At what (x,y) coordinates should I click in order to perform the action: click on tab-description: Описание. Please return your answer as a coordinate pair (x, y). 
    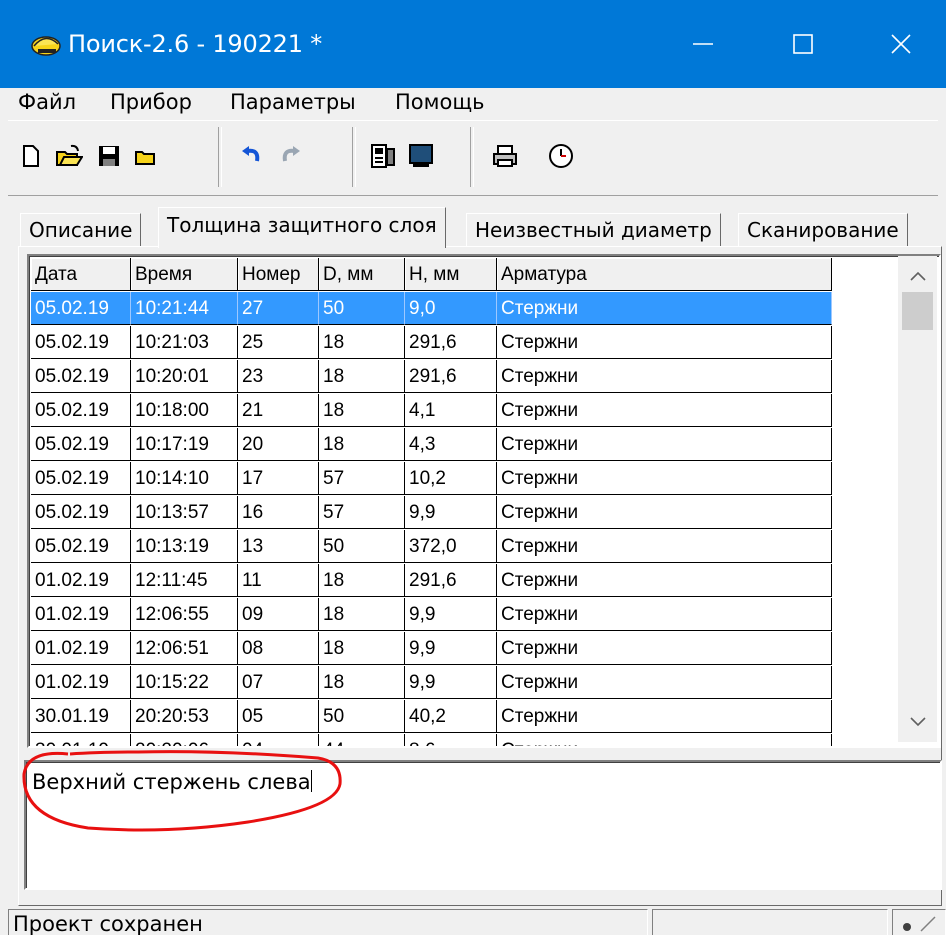
    Looking at the image, I should click on (81, 229).